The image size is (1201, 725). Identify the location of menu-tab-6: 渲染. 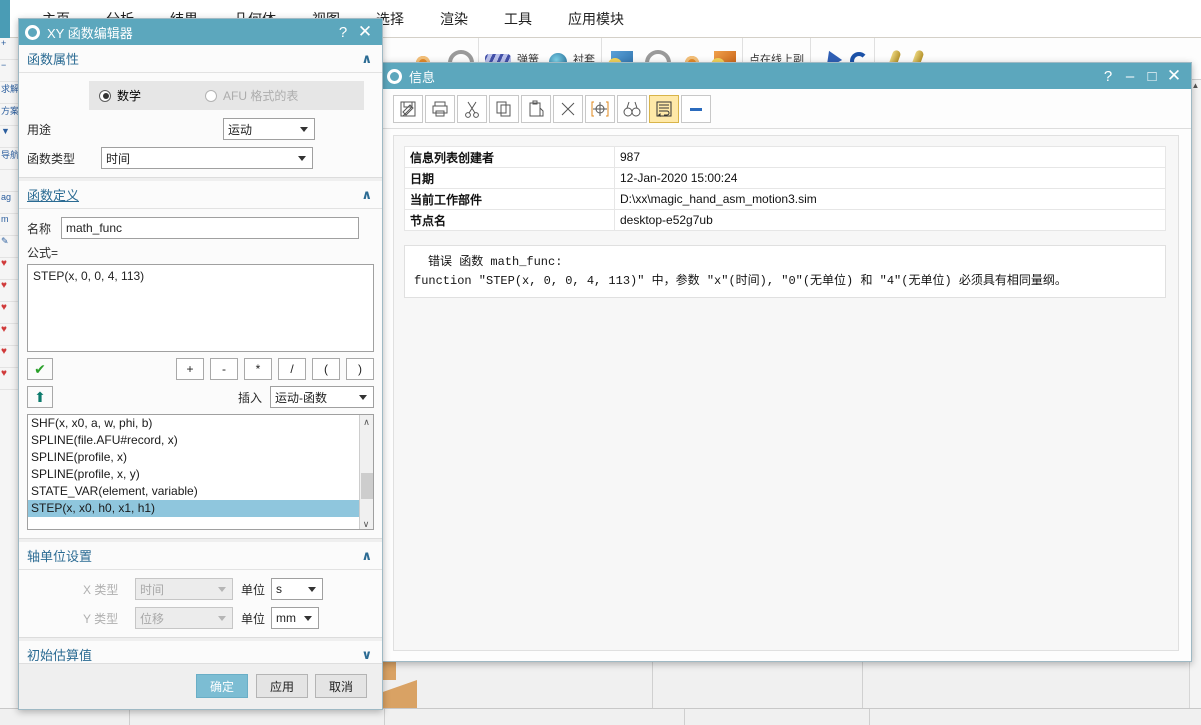
(454, 19).